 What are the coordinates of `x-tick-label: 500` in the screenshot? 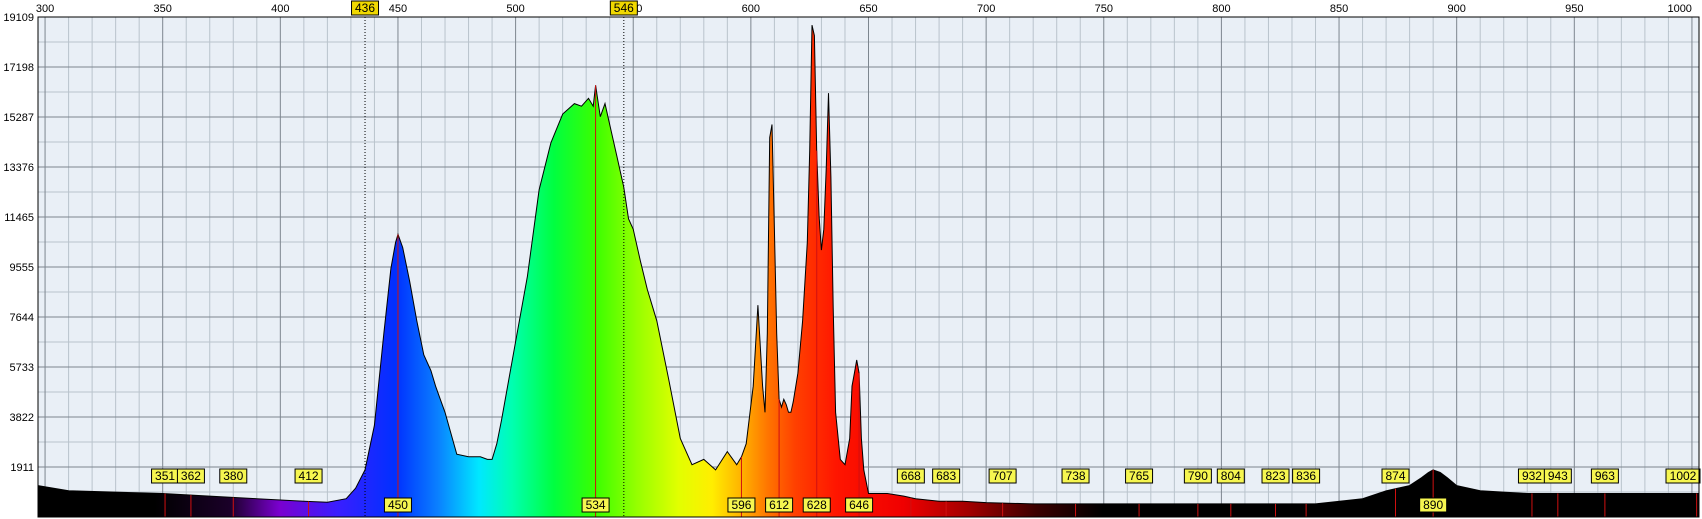 It's located at (515, 9).